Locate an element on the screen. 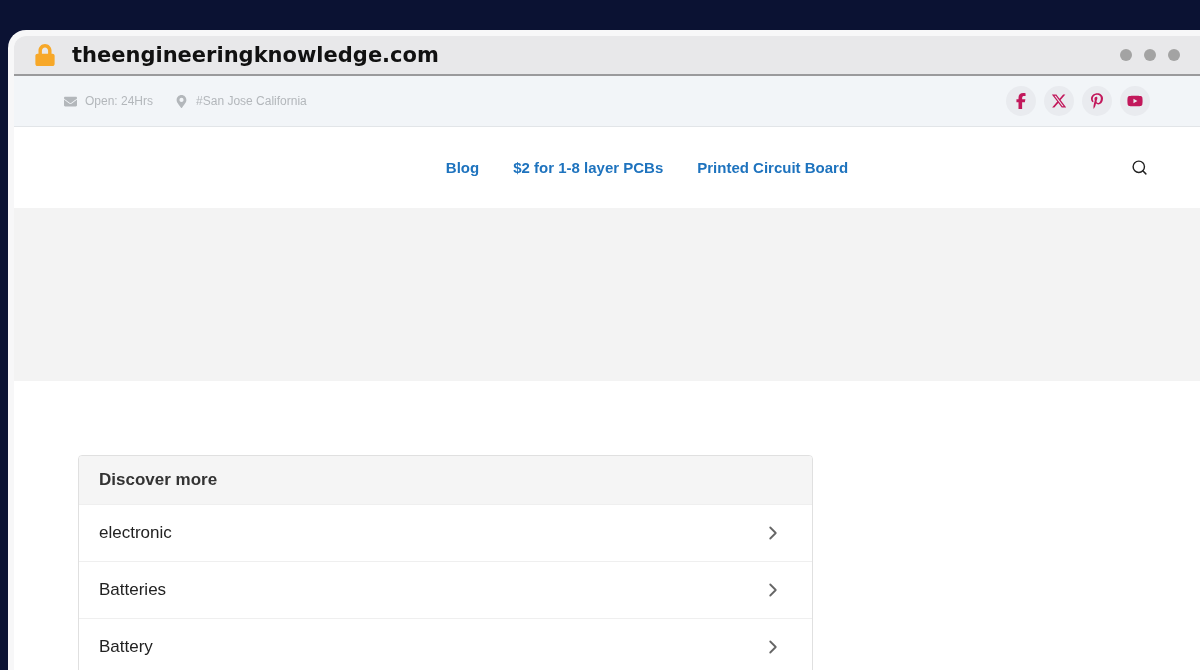 This screenshot has width=1200, height=670. card-title: Discover more is located at coordinates (445, 480).